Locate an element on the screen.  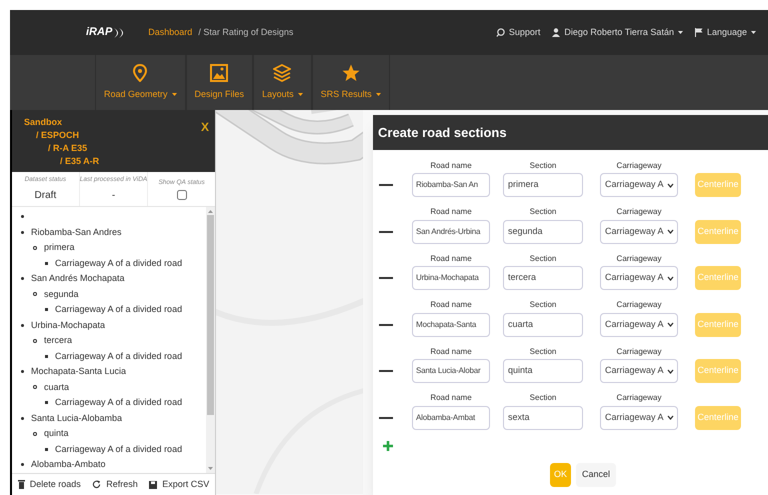
cancel-button: Cancel is located at coordinates (596, 475).